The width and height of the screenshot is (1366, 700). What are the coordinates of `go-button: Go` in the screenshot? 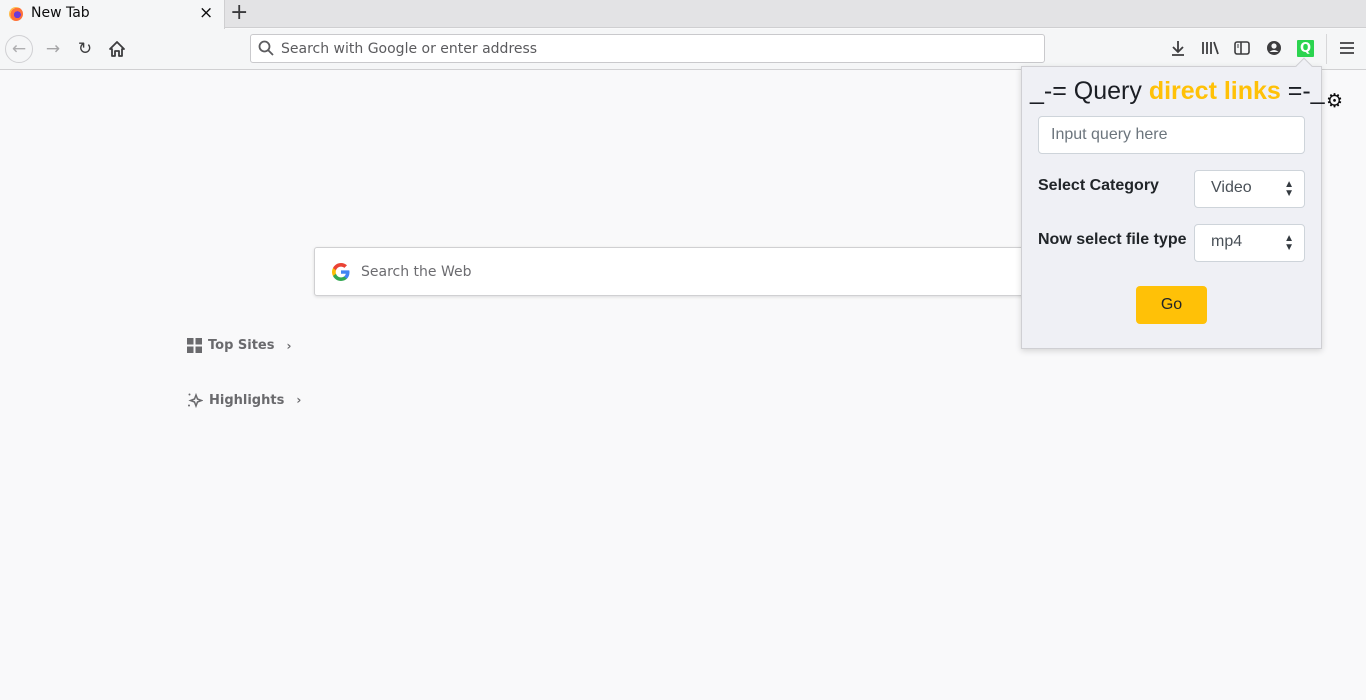 It's located at (1171, 305).